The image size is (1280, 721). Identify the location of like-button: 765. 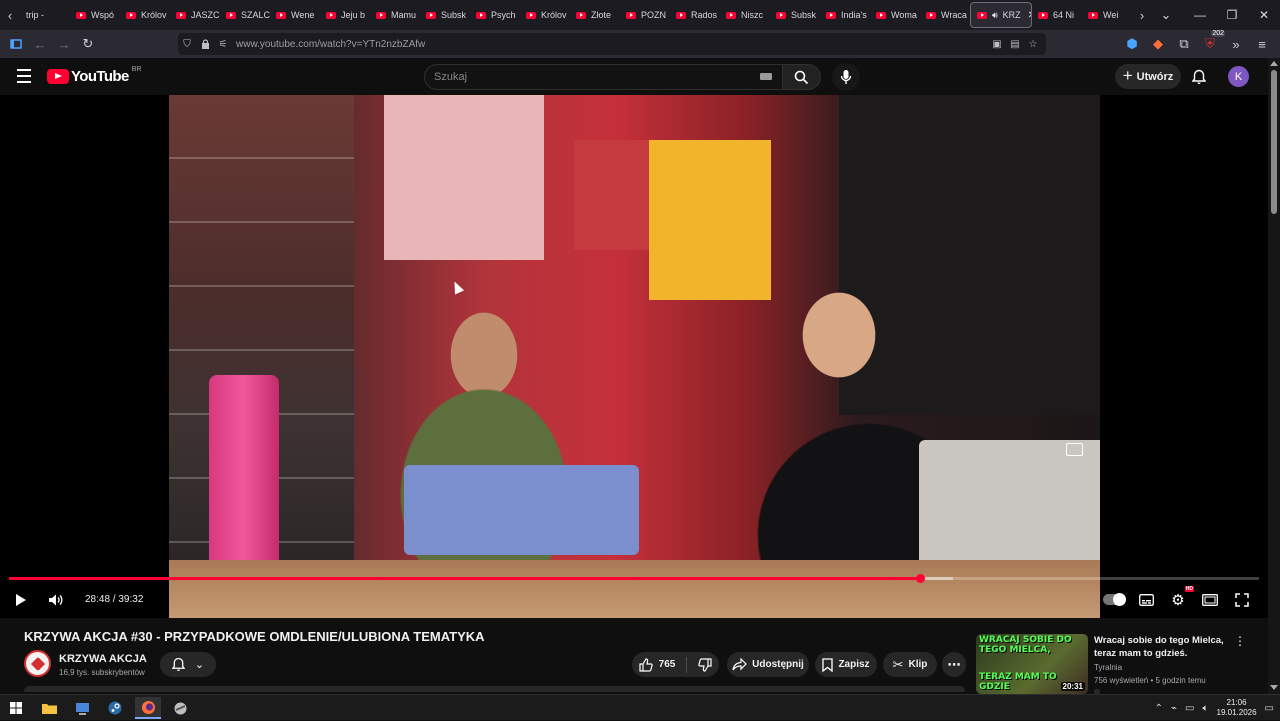
(657, 664).